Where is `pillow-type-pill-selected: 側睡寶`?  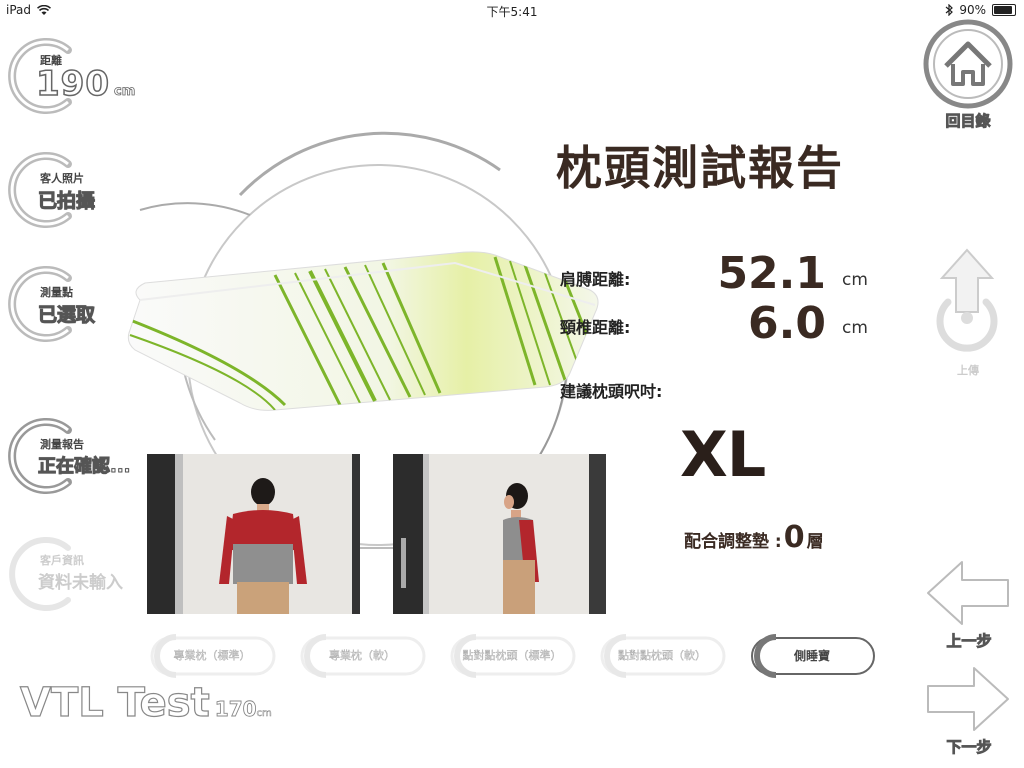 pillow-type-pill-selected: 側睡寶 is located at coordinates (812, 656).